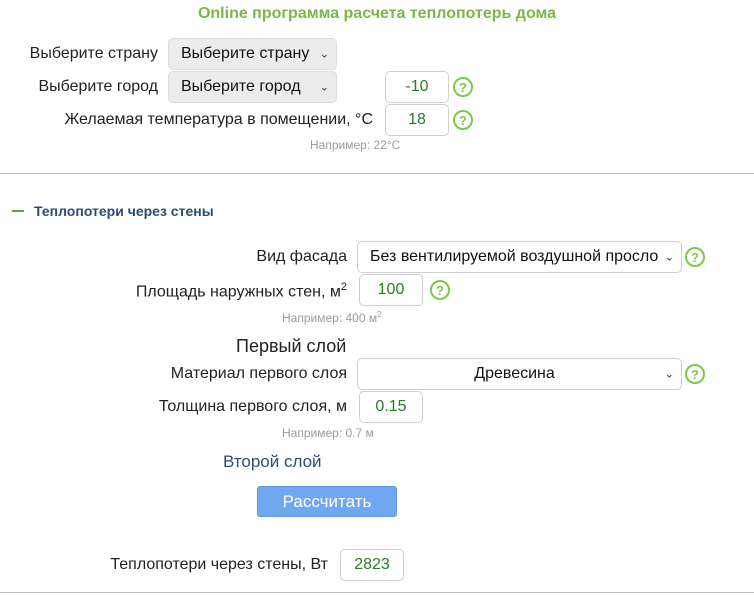 Image resolution: width=754 pixels, height=595 pixels. What do you see at coordinates (241, 86) in the screenshot?
I see `city-select-value: Выберите город` at bounding box center [241, 86].